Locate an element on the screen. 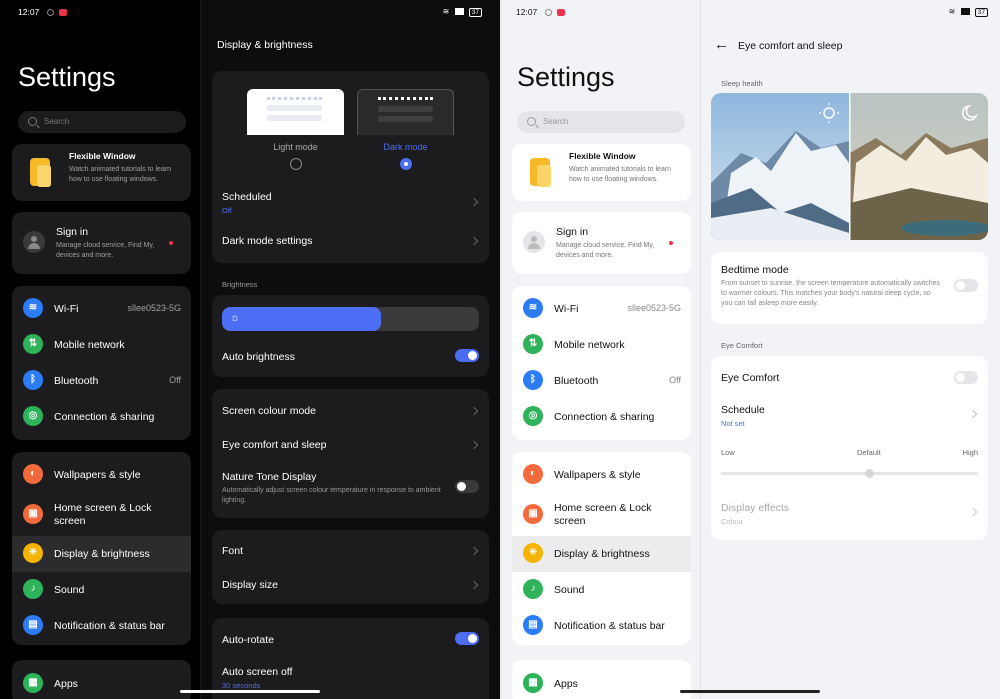  promo-title: Flexible Window is located at coordinates (602, 156).